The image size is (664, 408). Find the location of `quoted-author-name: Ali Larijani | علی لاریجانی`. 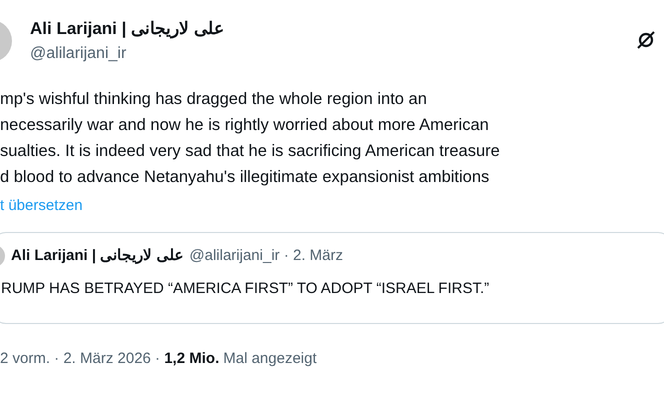

quoted-author-name: Ali Larijani | علی لاریجانی is located at coordinates (97, 256).